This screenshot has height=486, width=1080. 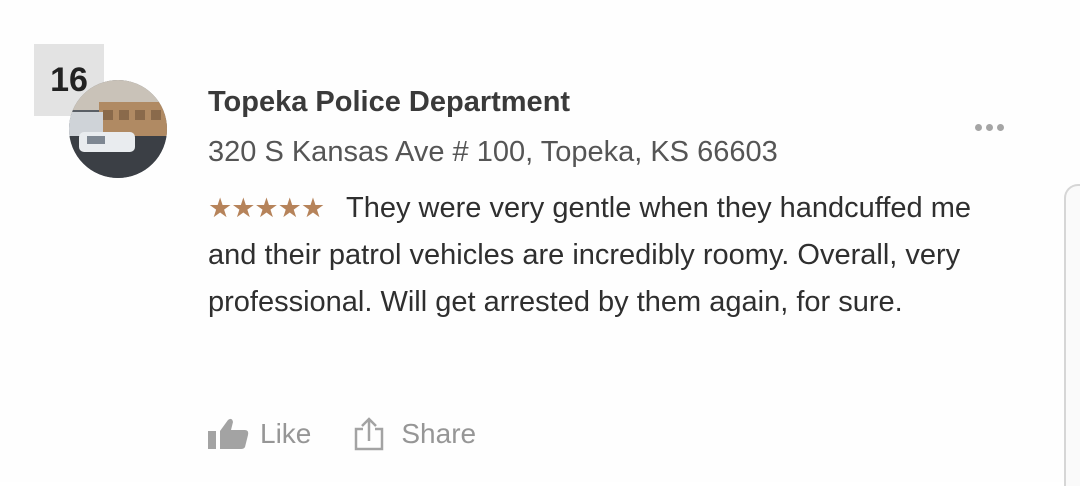 I want to click on like-label: Like, so click(x=286, y=433).